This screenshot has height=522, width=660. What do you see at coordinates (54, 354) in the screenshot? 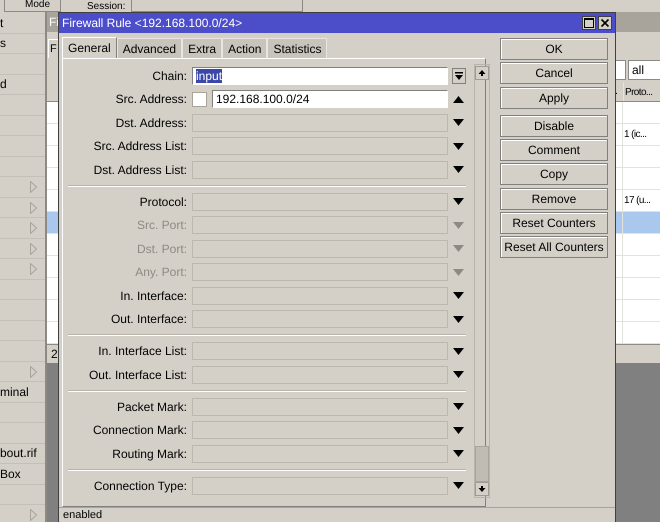
I see `status-text: 2` at bounding box center [54, 354].